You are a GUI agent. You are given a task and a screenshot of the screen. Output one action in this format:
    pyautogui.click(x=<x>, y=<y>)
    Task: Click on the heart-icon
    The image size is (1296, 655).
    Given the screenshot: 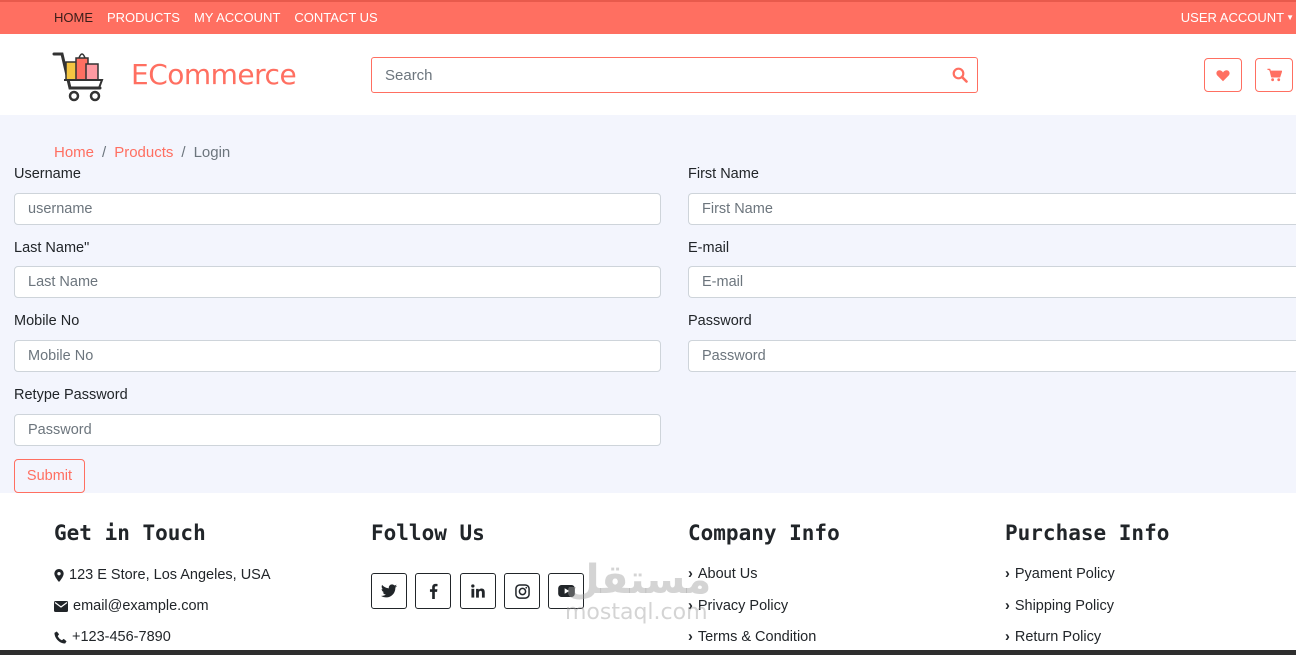 What is the action you would take?
    pyautogui.click(x=1223, y=75)
    